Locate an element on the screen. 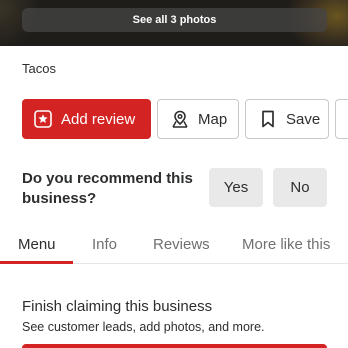  star-box-icon is located at coordinates (43, 119).